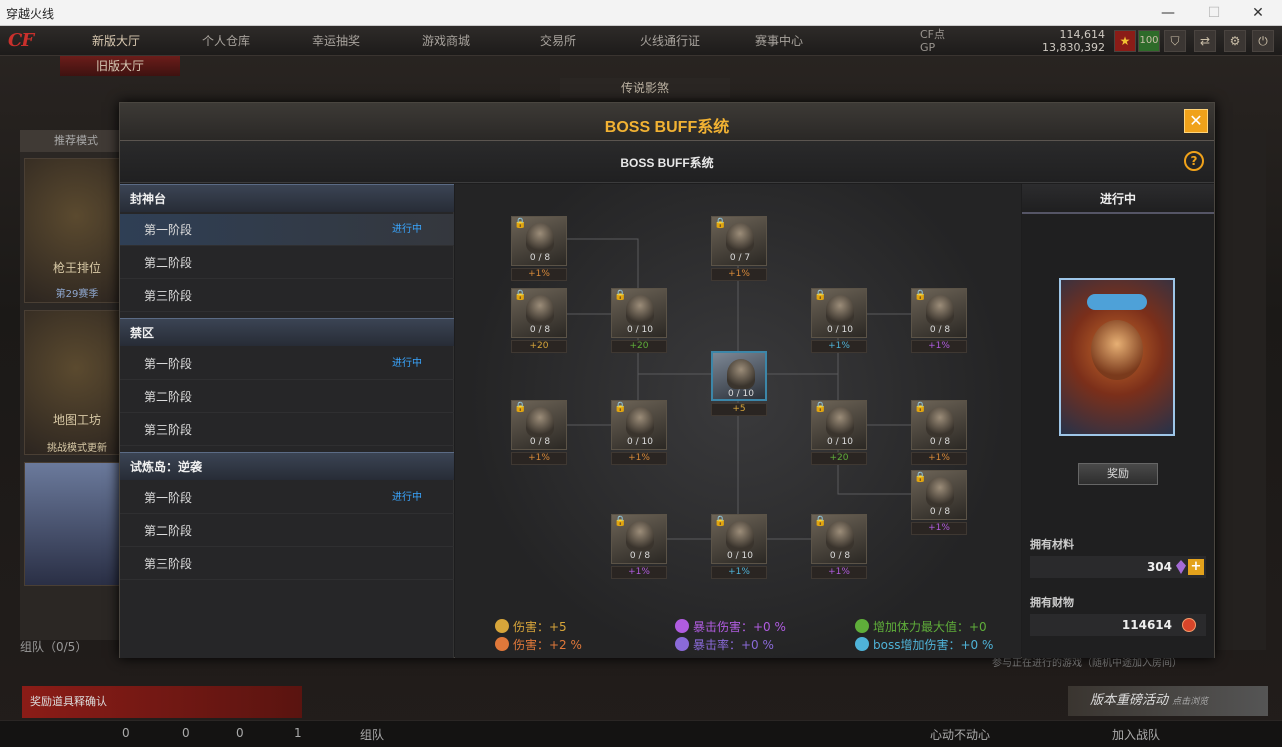 The height and width of the screenshot is (747, 1282). What do you see at coordinates (930, 627) in the screenshot?
I see `stat-label: 增加体力最大值：+0` at bounding box center [930, 627].